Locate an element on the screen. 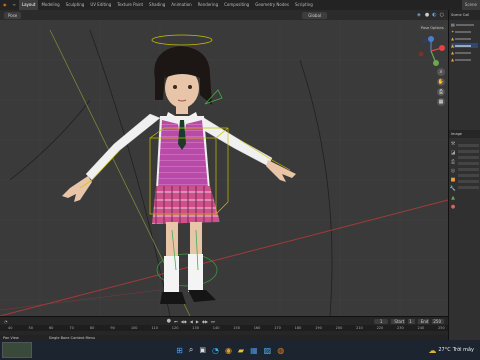 The image size is (480, 360). shading-material-icon: ◐ is located at coordinates (434, 15).